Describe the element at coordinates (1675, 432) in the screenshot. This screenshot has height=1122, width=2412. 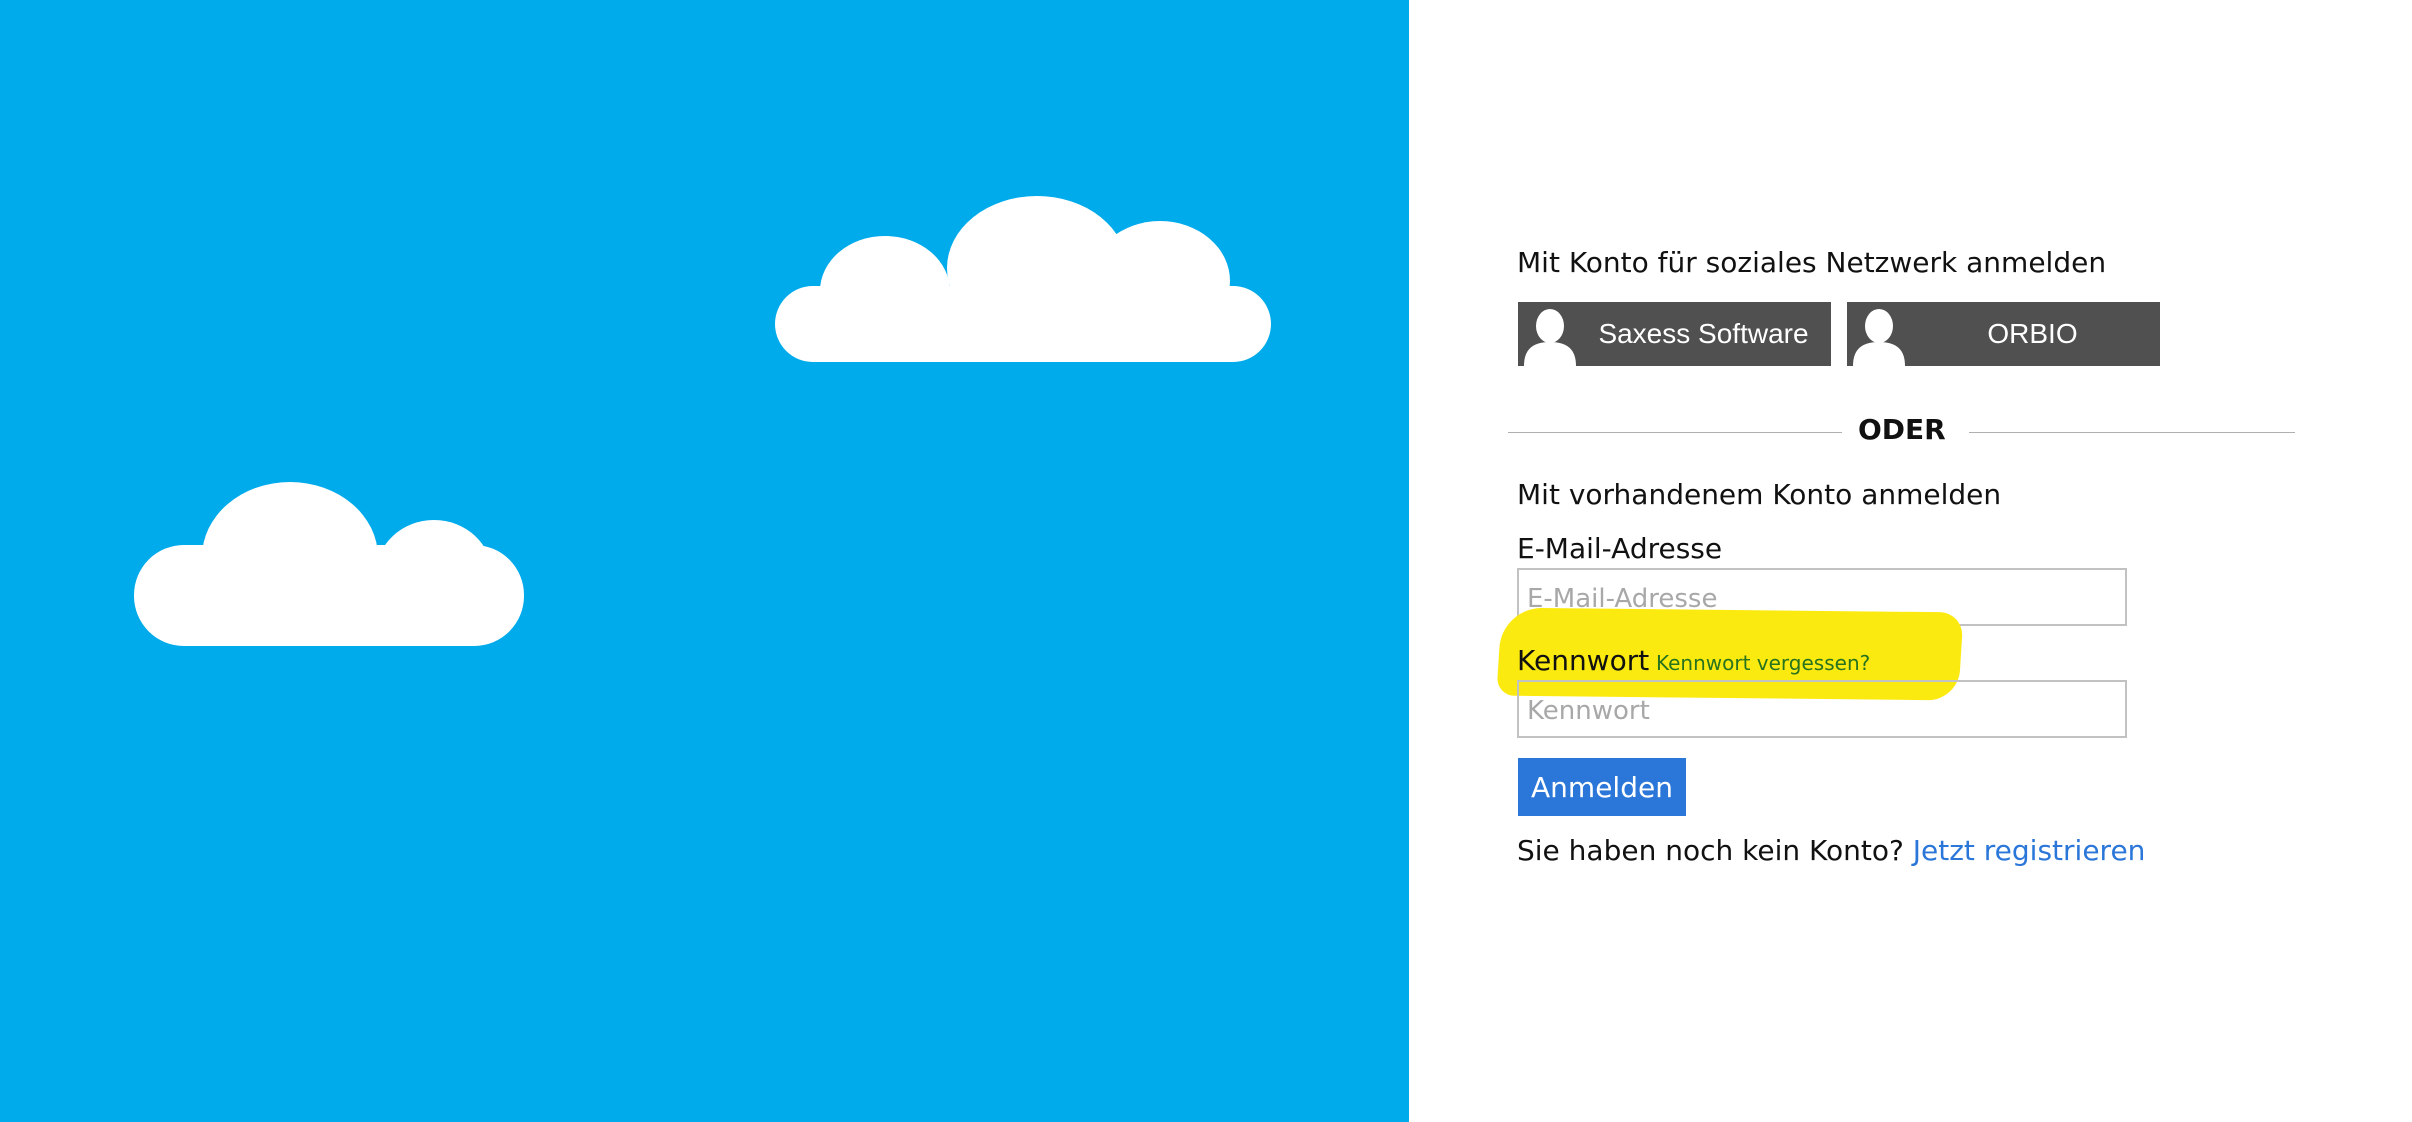
I see `divider-line-left` at that location.